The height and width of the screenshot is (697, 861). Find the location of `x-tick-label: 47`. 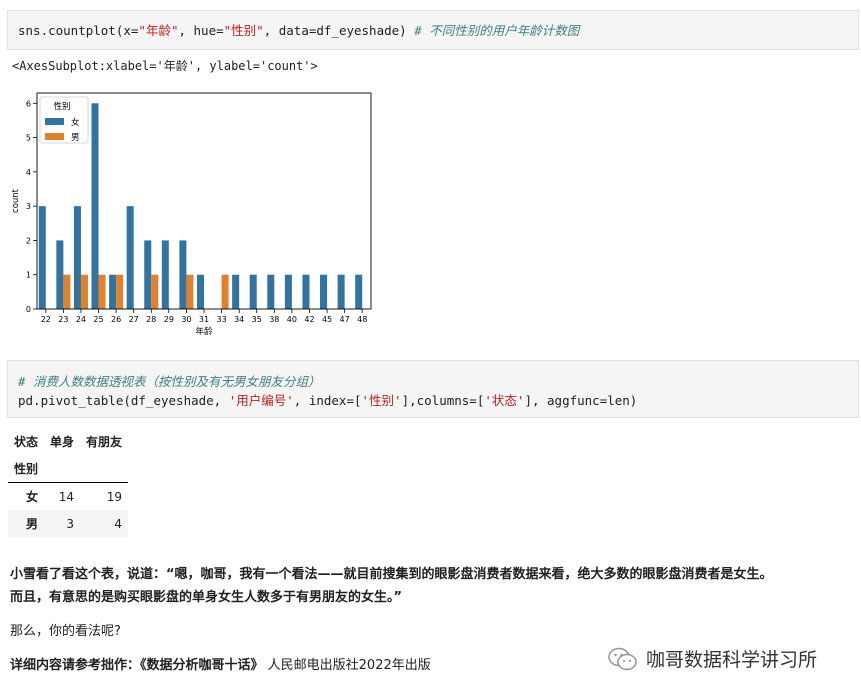

x-tick-label: 47 is located at coordinates (345, 319).